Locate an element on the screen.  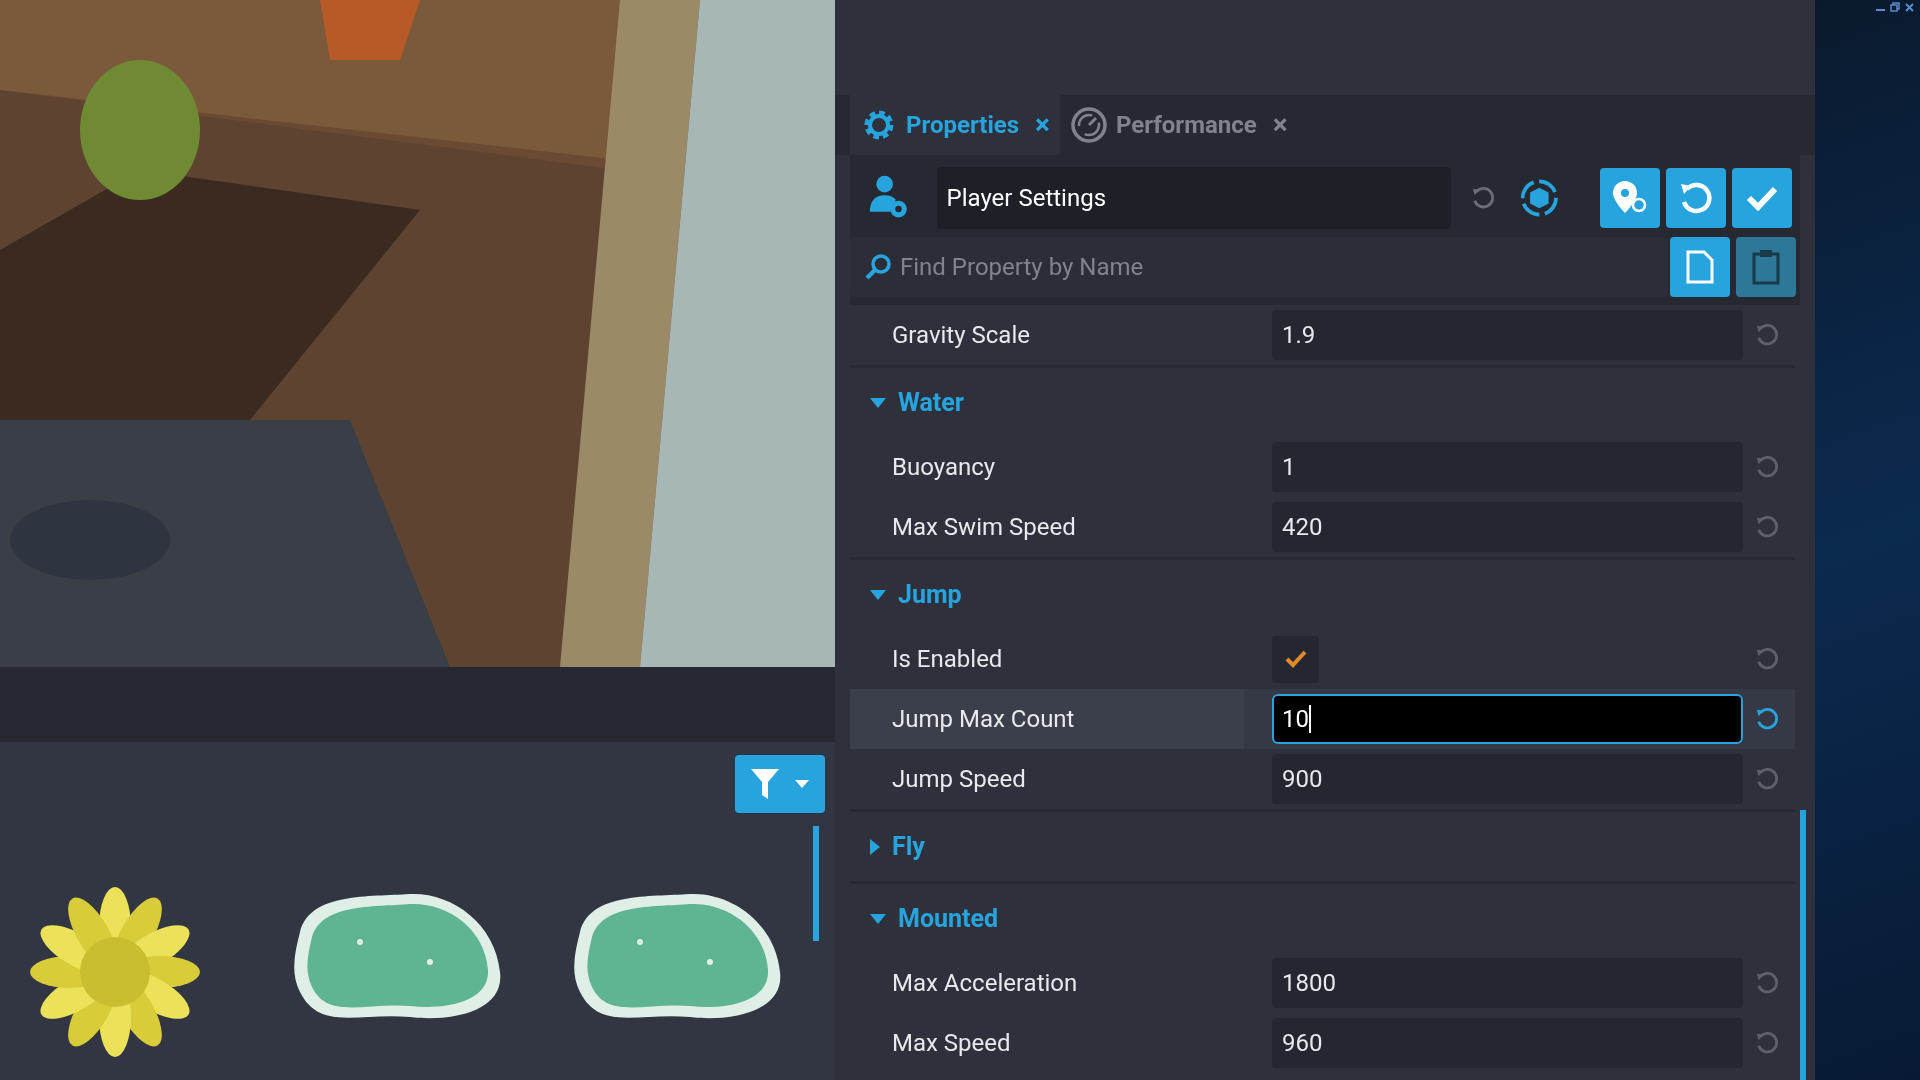
property-label: Jump Speed is located at coordinates (959, 779).